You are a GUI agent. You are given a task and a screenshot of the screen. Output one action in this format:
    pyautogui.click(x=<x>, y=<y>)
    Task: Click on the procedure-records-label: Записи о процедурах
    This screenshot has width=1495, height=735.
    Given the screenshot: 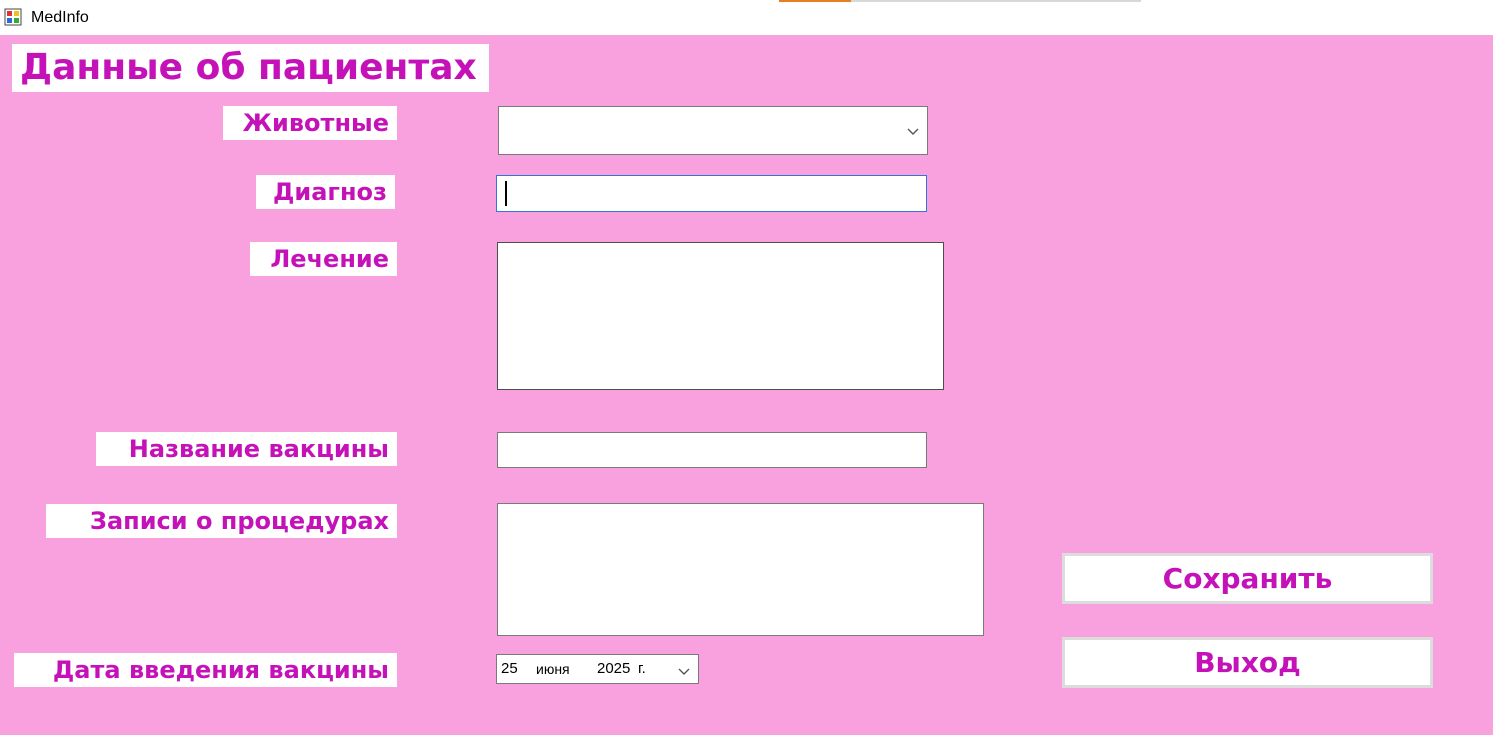 What is the action you would take?
    pyautogui.click(x=221, y=521)
    